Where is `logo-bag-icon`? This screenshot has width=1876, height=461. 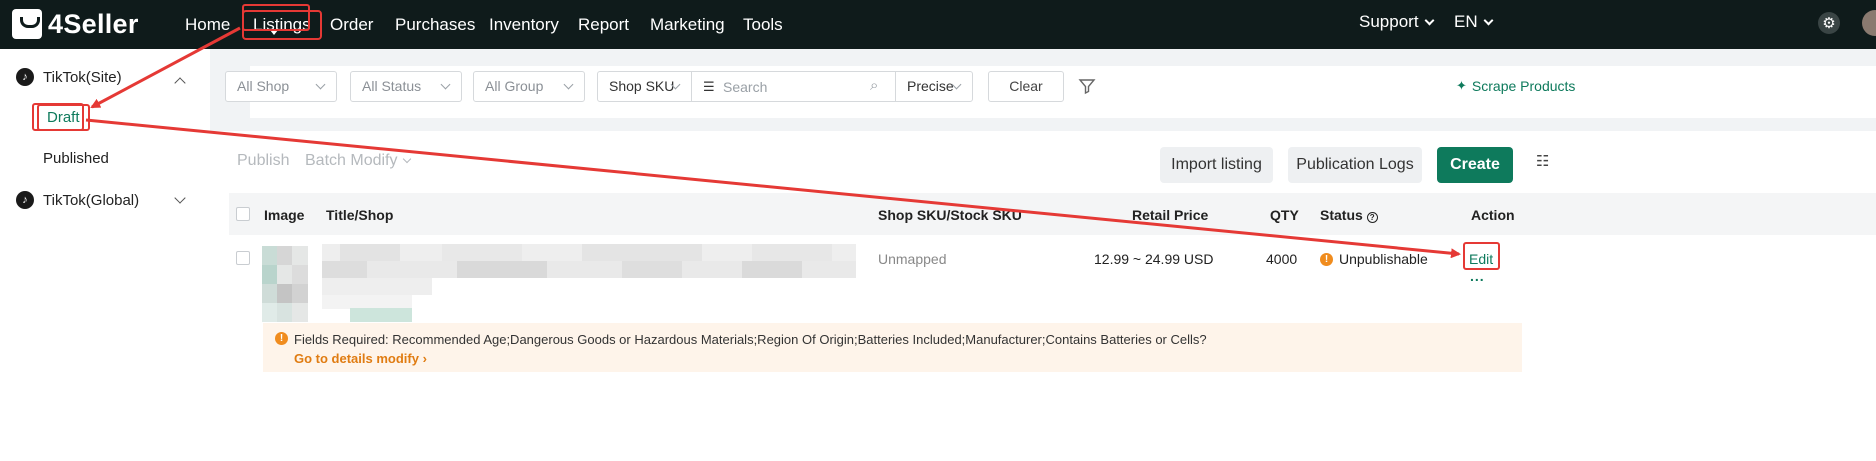
logo-bag-icon is located at coordinates (27, 24).